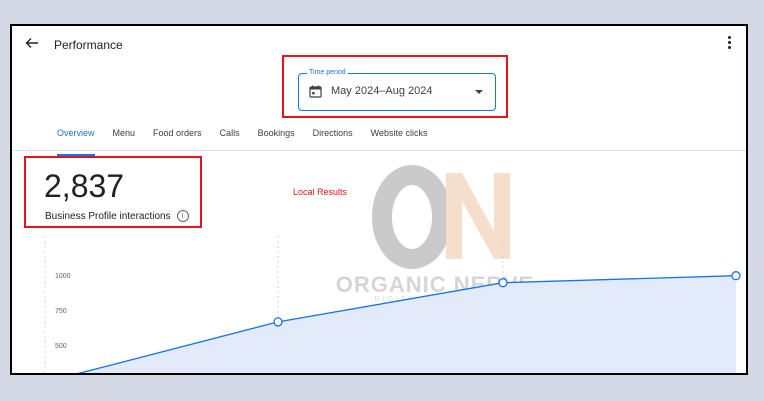  What do you see at coordinates (315, 91) in the screenshot?
I see `calendar-icon` at bounding box center [315, 91].